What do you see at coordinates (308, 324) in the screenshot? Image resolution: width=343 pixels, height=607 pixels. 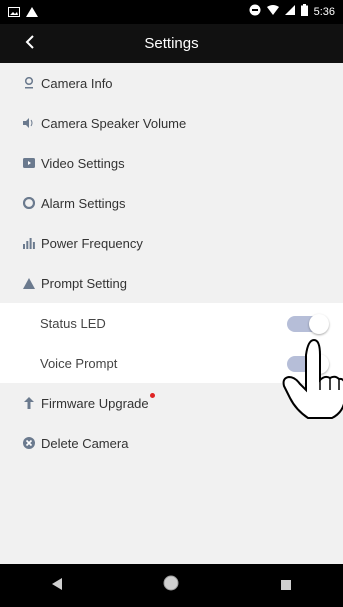 I see `status-led-toggle` at bounding box center [308, 324].